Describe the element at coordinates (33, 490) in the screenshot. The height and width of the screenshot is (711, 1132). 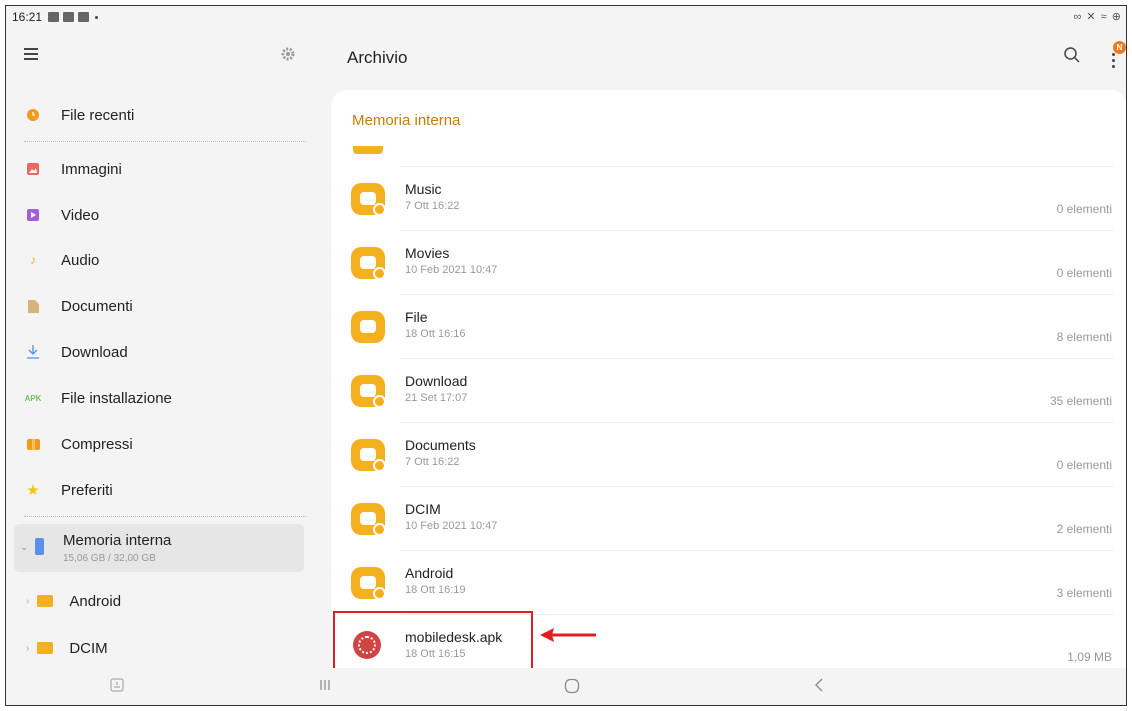
I see `star-icon: ★` at that location.